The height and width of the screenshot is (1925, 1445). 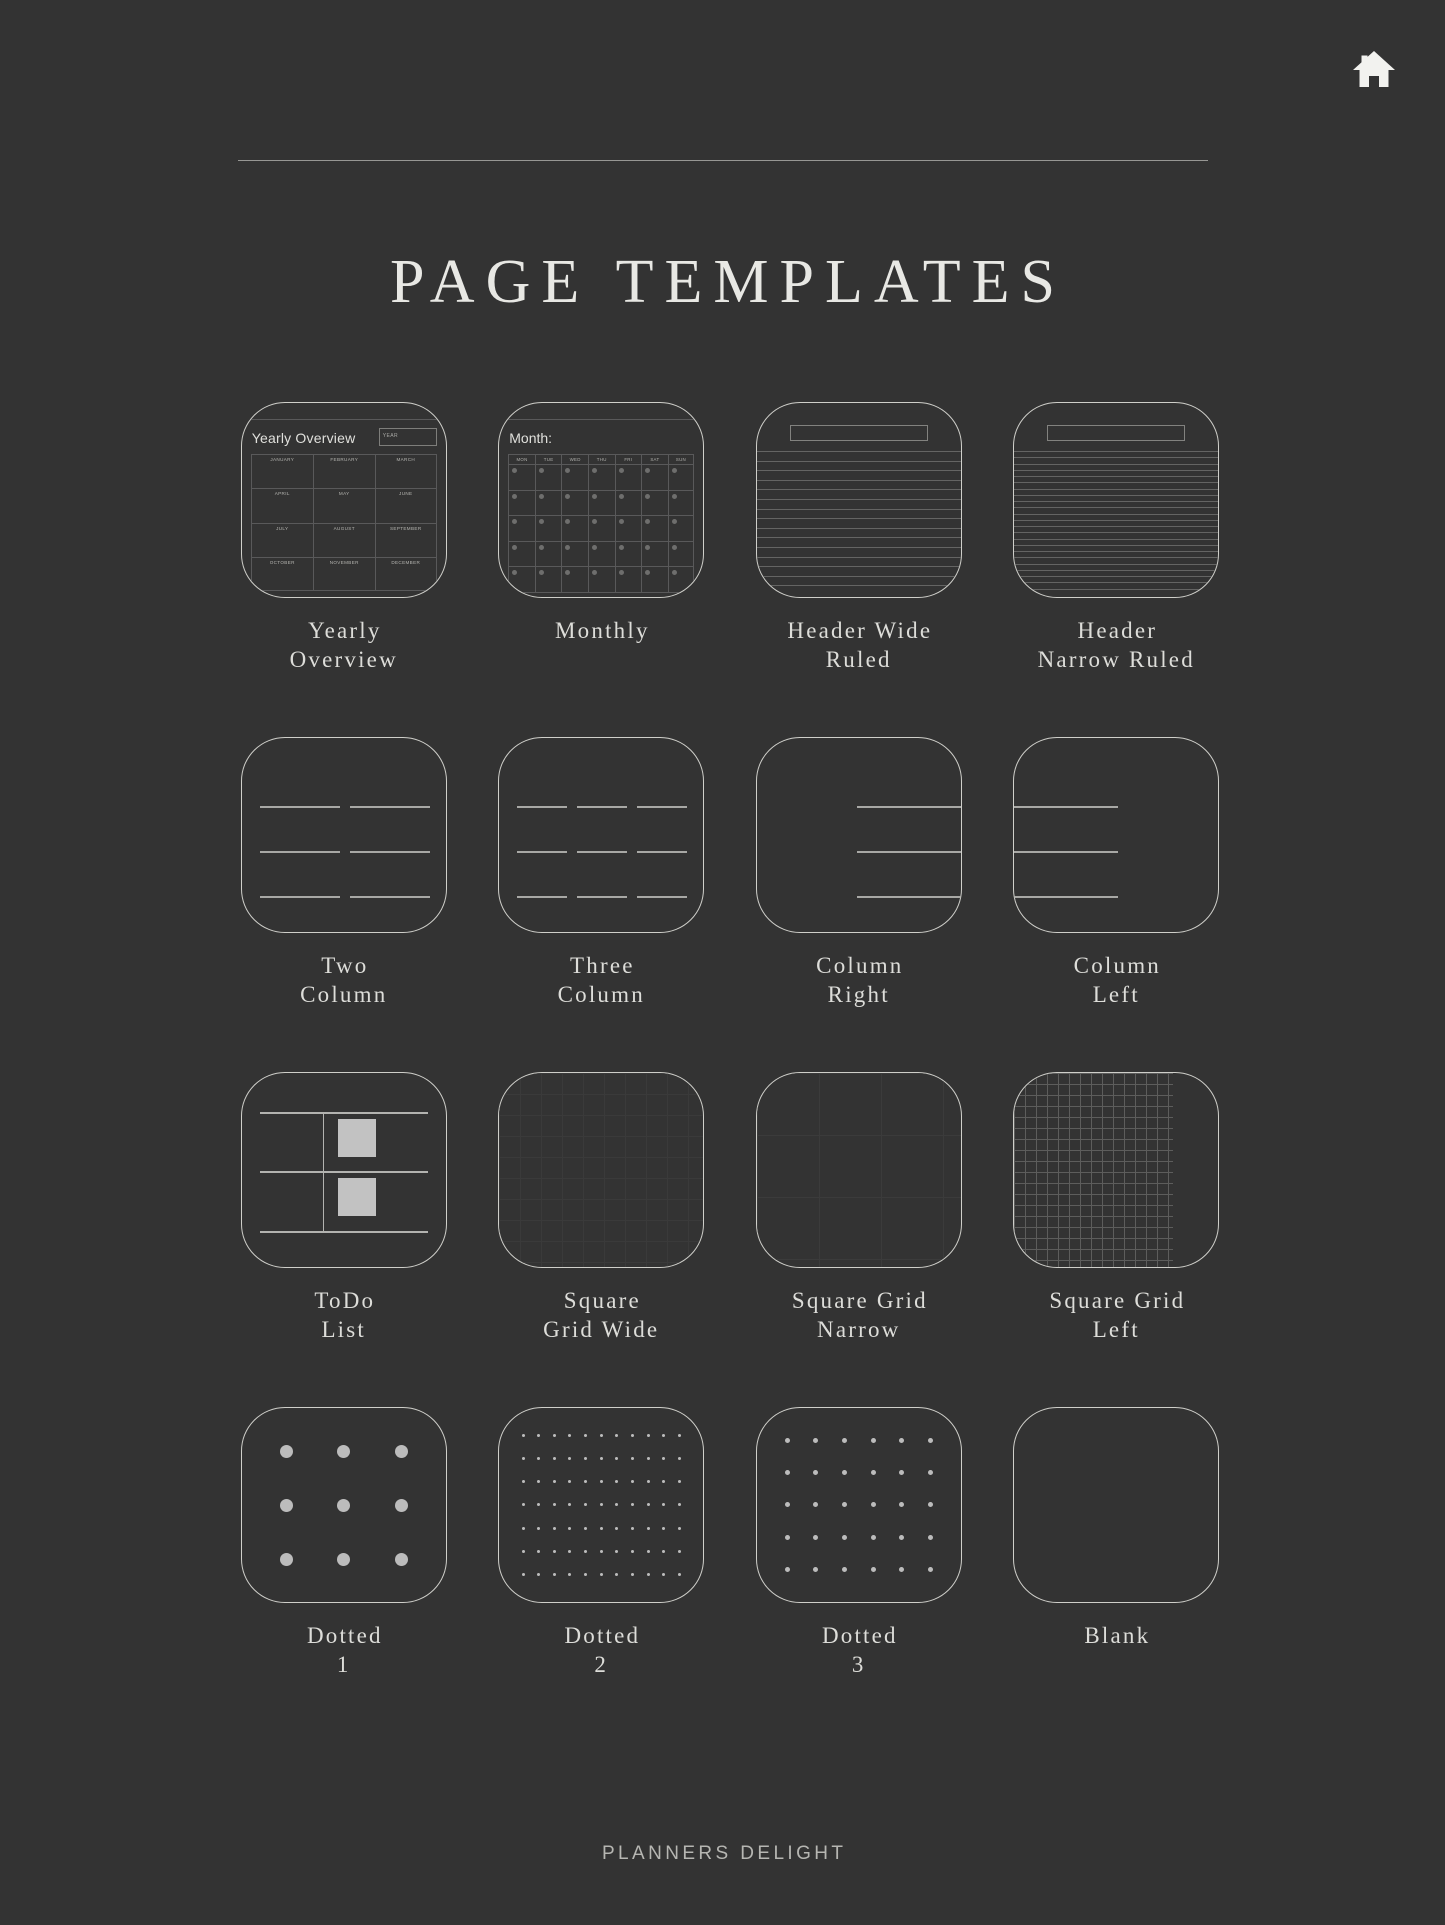 I want to click on preview-square-grid, so click(x=601, y=1170).